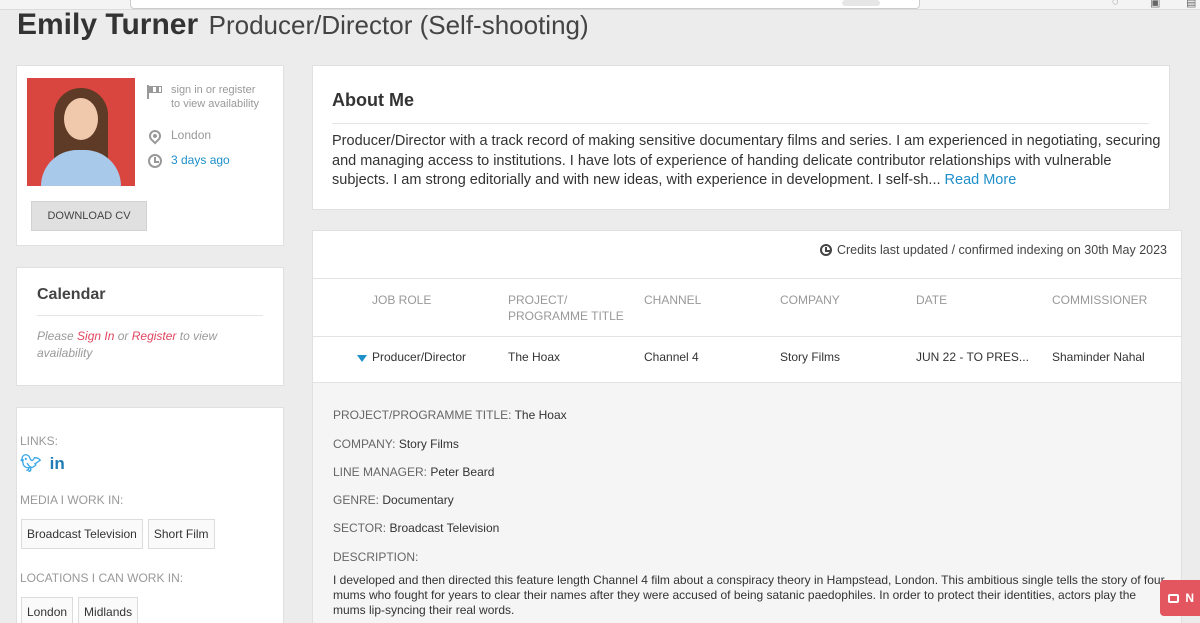 The width and height of the screenshot is (1200, 623). I want to click on detail-line-manager: LINE MANAGER: Peter Beard, so click(413, 472).